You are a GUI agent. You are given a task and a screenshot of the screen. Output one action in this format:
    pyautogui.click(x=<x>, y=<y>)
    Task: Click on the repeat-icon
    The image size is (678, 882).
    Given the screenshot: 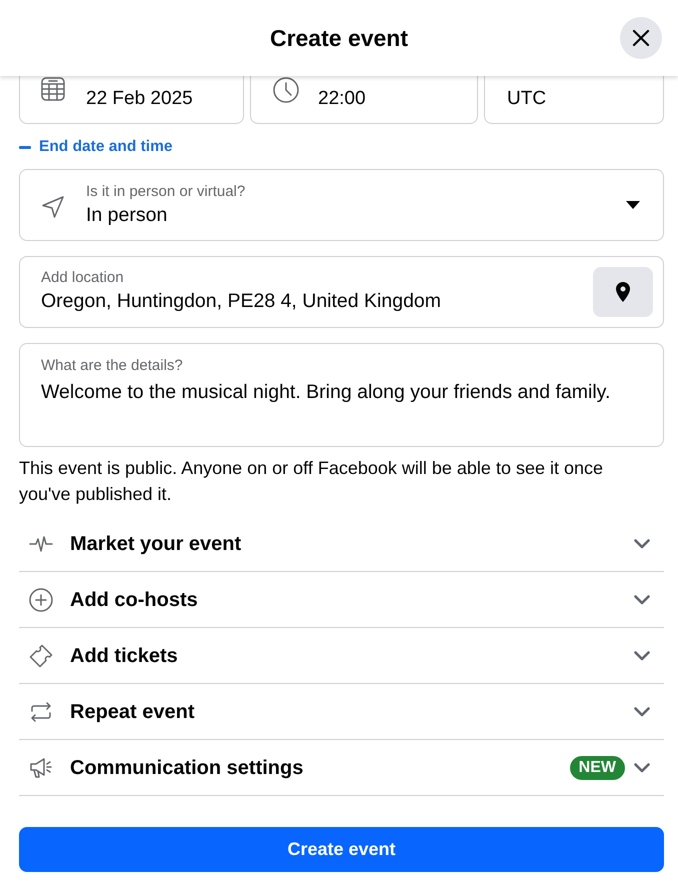 What is the action you would take?
    pyautogui.click(x=41, y=712)
    